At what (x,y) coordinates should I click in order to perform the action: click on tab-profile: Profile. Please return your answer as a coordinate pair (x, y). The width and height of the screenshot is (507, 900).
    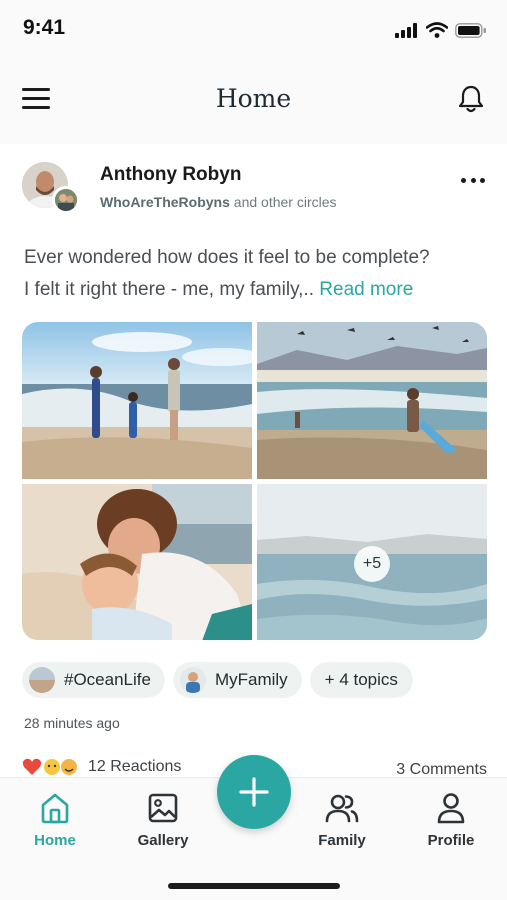
    Looking at the image, I should click on (451, 820).